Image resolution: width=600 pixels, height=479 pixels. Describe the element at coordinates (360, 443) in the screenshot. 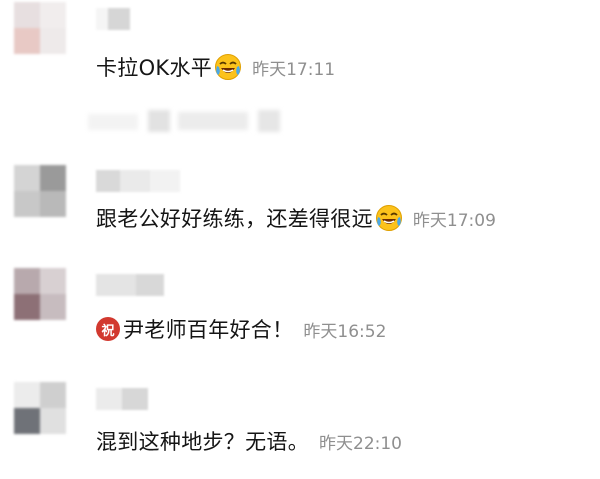

I see `comment-timestamp: 昨天22:10` at that location.